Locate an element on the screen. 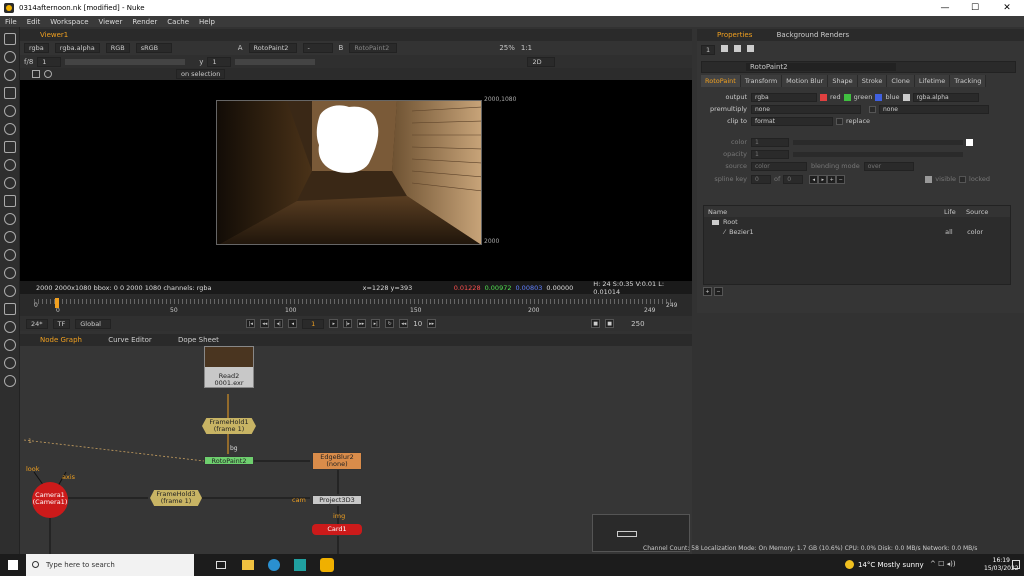 Image resolution: width=1024 pixels, height=576 pixels. color-slider is located at coordinates (878, 142).